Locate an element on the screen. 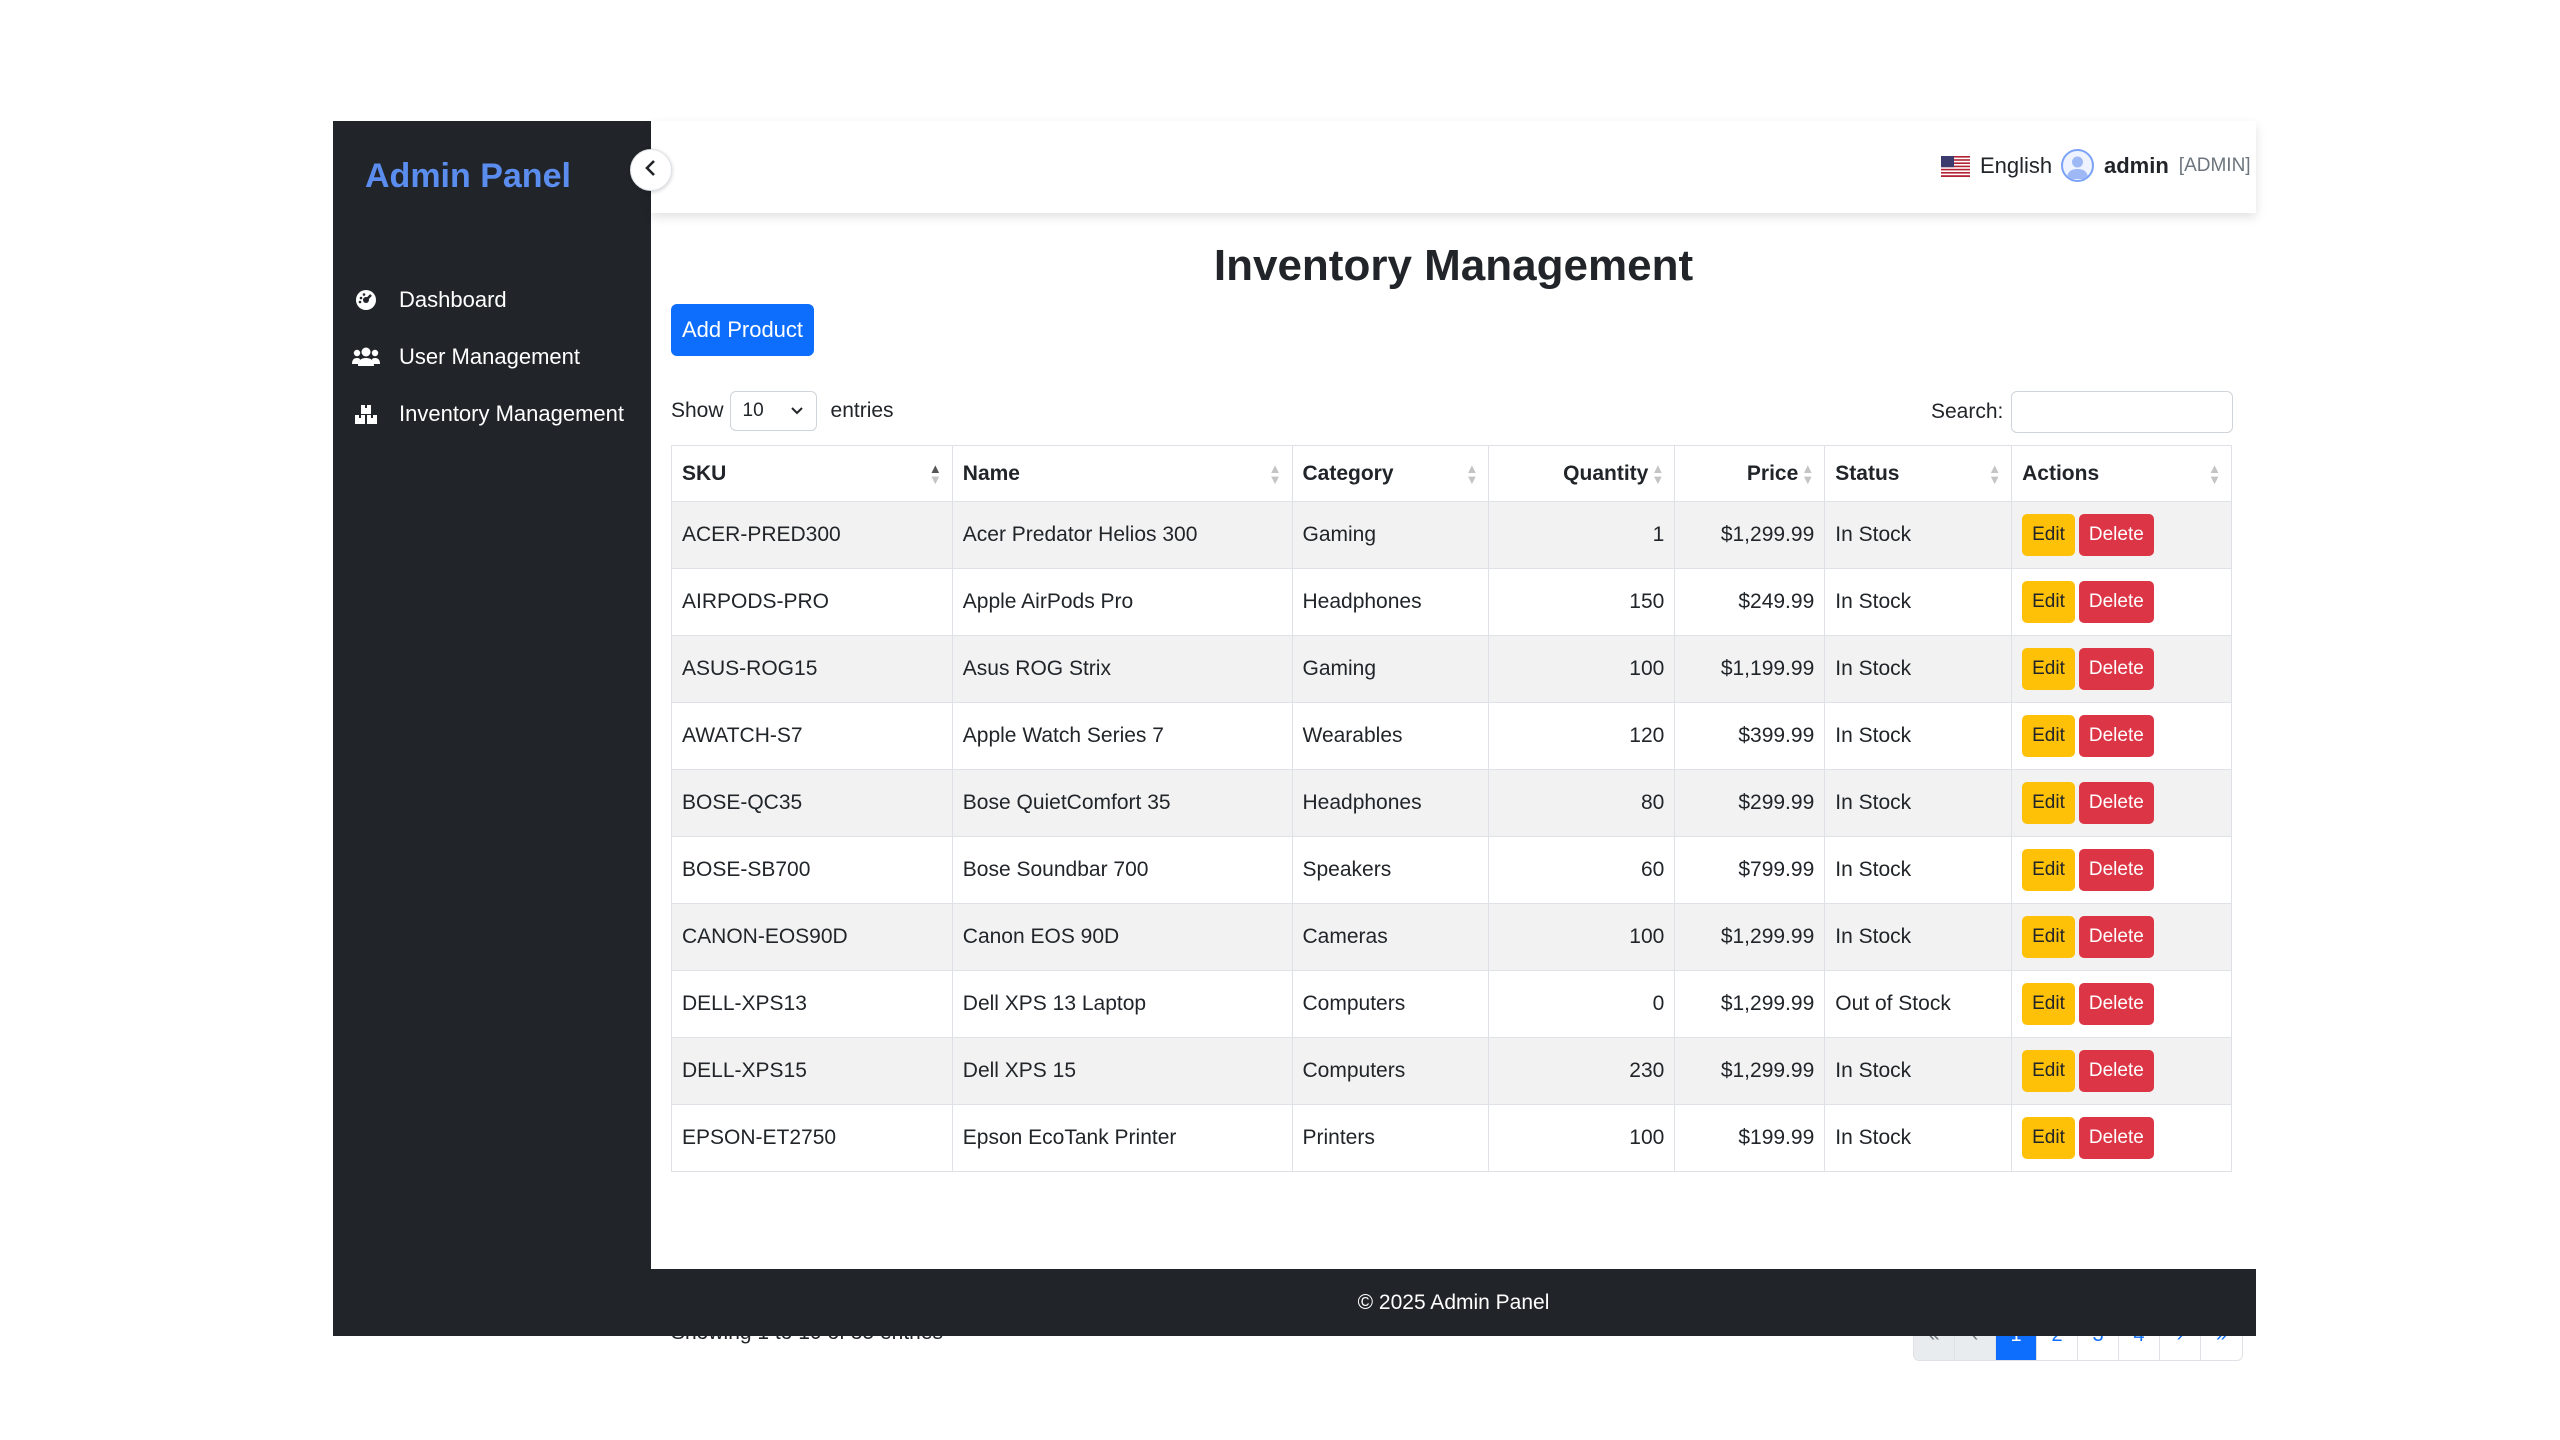 The height and width of the screenshot is (1440, 2560). sidebar-toggle-button is located at coordinates (651, 170).